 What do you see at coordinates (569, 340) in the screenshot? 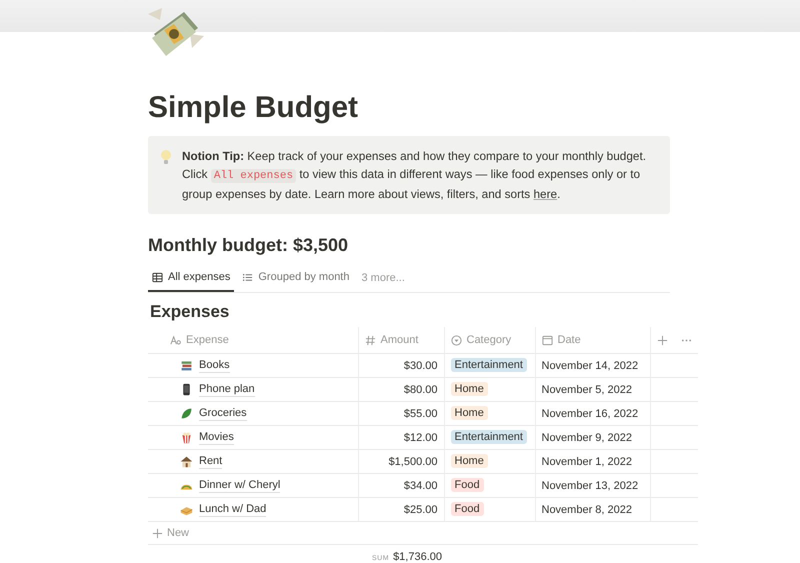
I see `column-label: Date` at bounding box center [569, 340].